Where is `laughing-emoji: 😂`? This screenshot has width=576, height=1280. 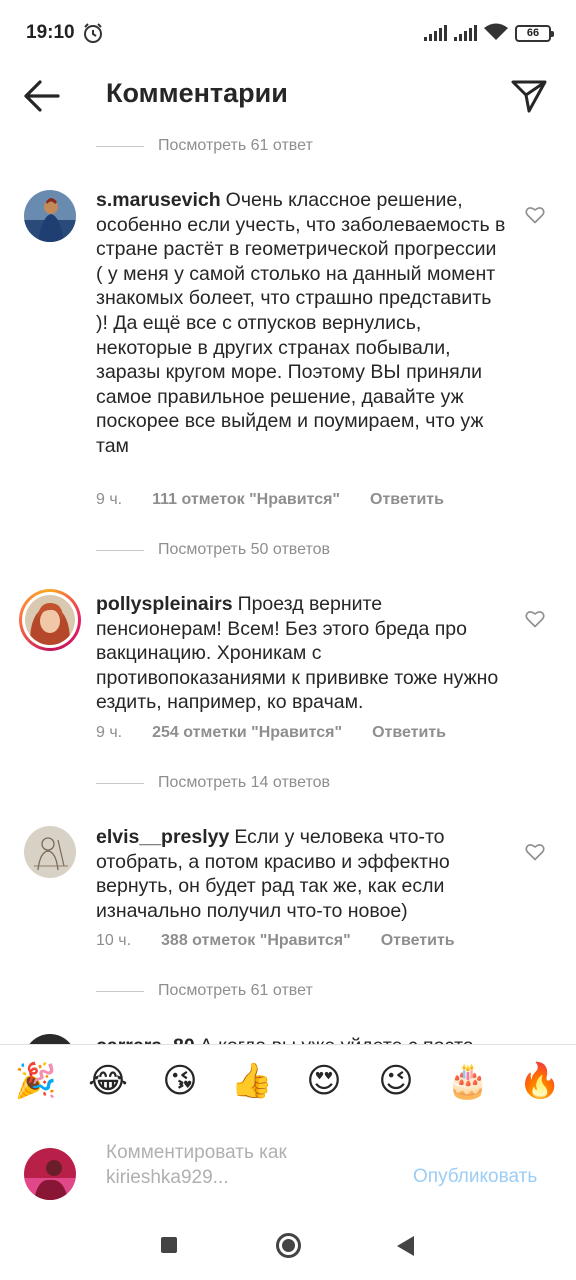
laughing-emoji: 😂 is located at coordinates (108, 1081).